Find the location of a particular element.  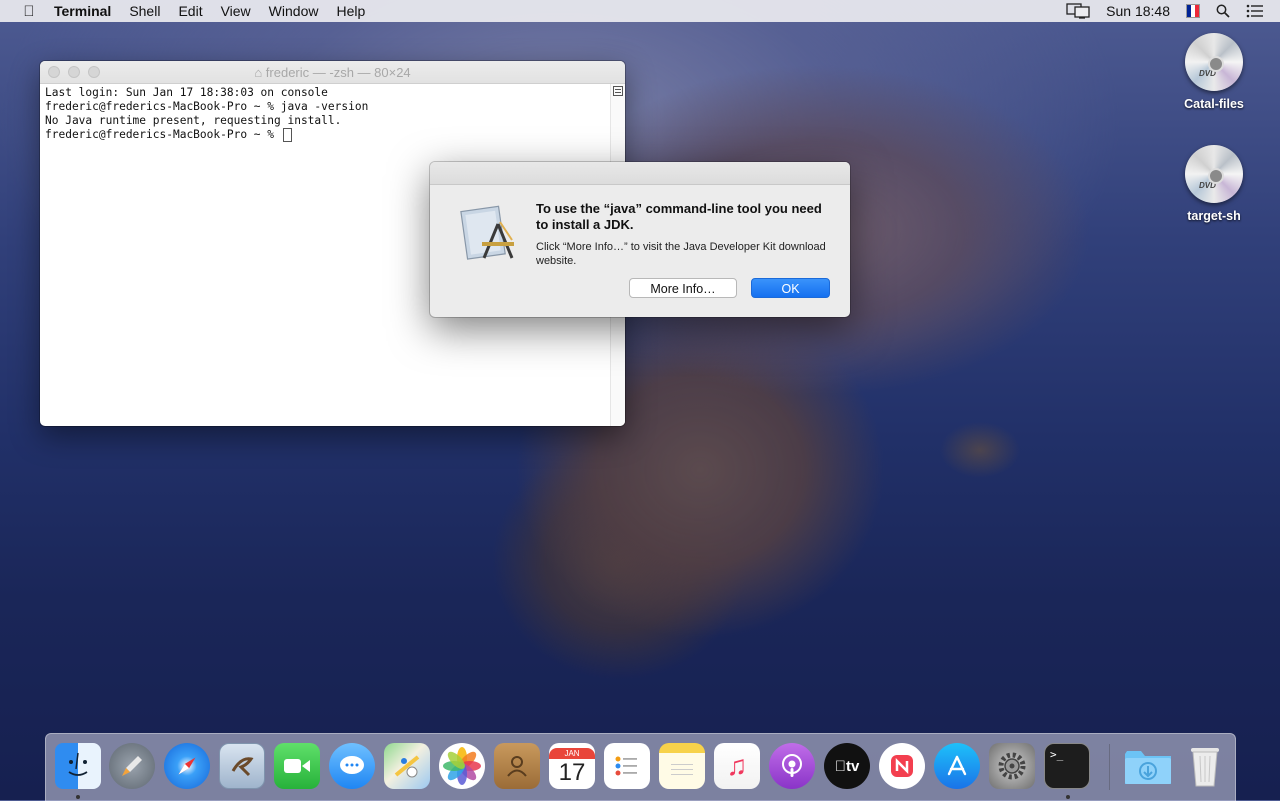

menu-clock: Sun 18:48 is located at coordinates (1138, 11).